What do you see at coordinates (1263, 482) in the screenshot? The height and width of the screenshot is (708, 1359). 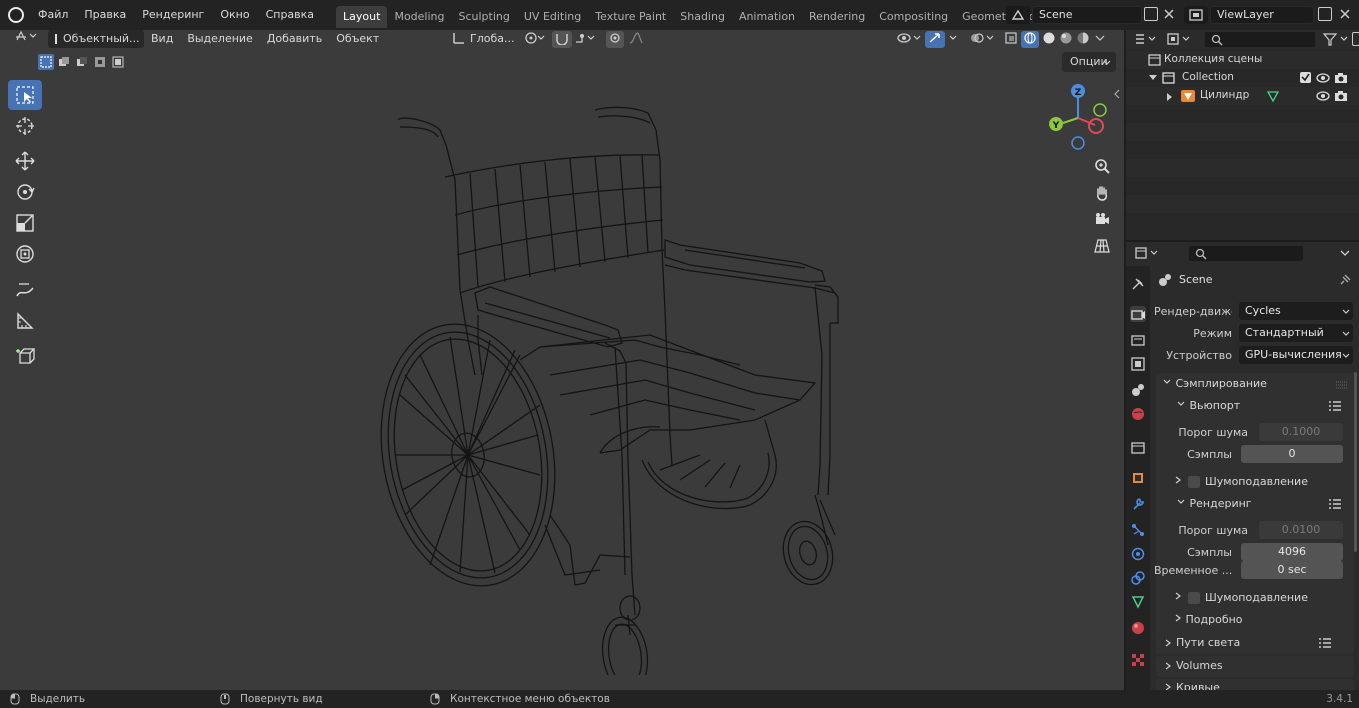 I see `viewport-denoise-header: Шумоподавление` at bounding box center [1263, 482].